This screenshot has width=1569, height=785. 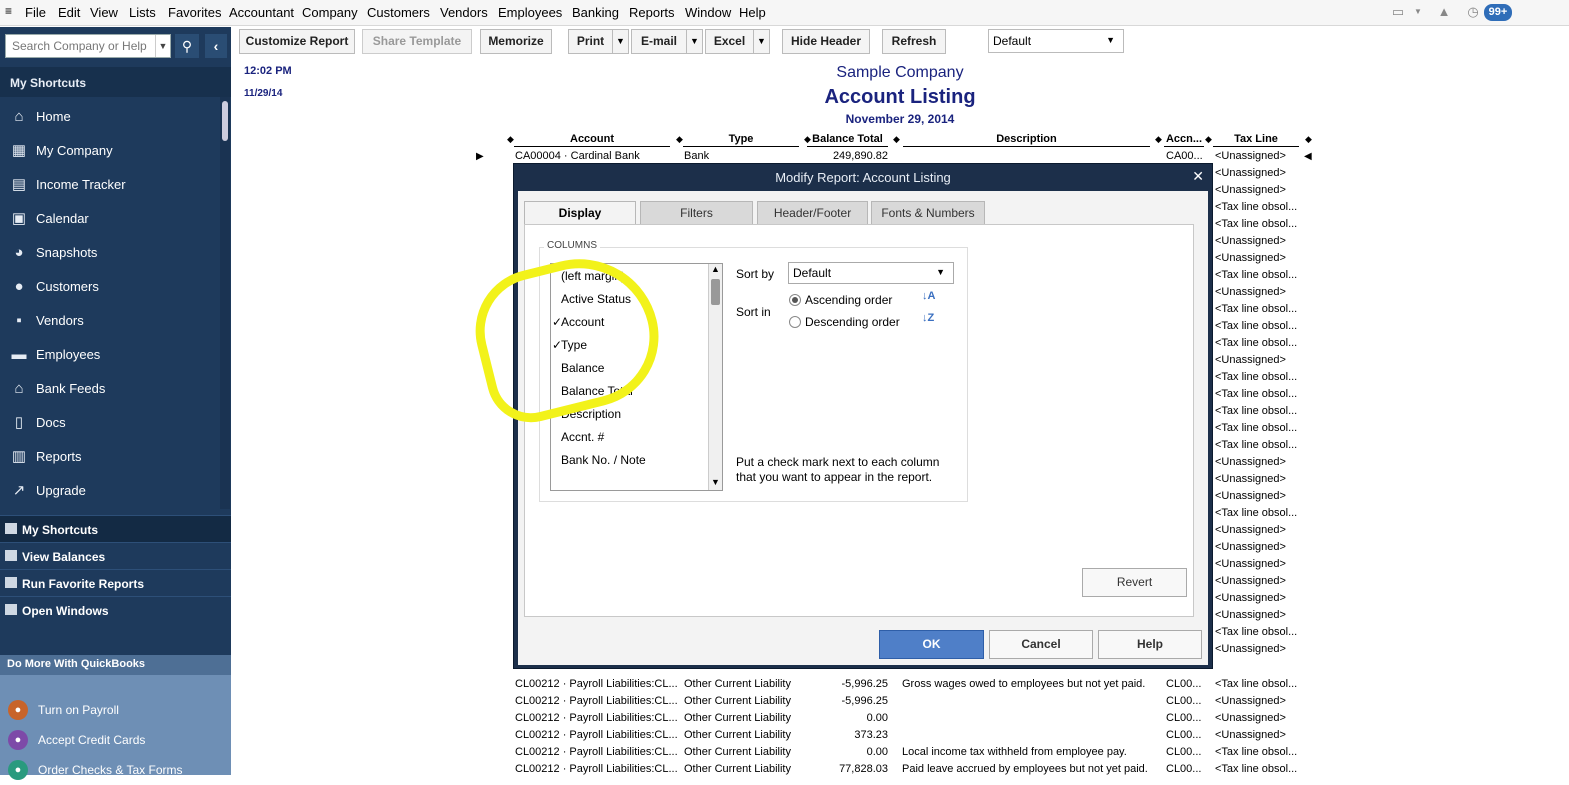 I want to click on sidebar-item-docs: ▯ Docs, so click(x=110, y=423).